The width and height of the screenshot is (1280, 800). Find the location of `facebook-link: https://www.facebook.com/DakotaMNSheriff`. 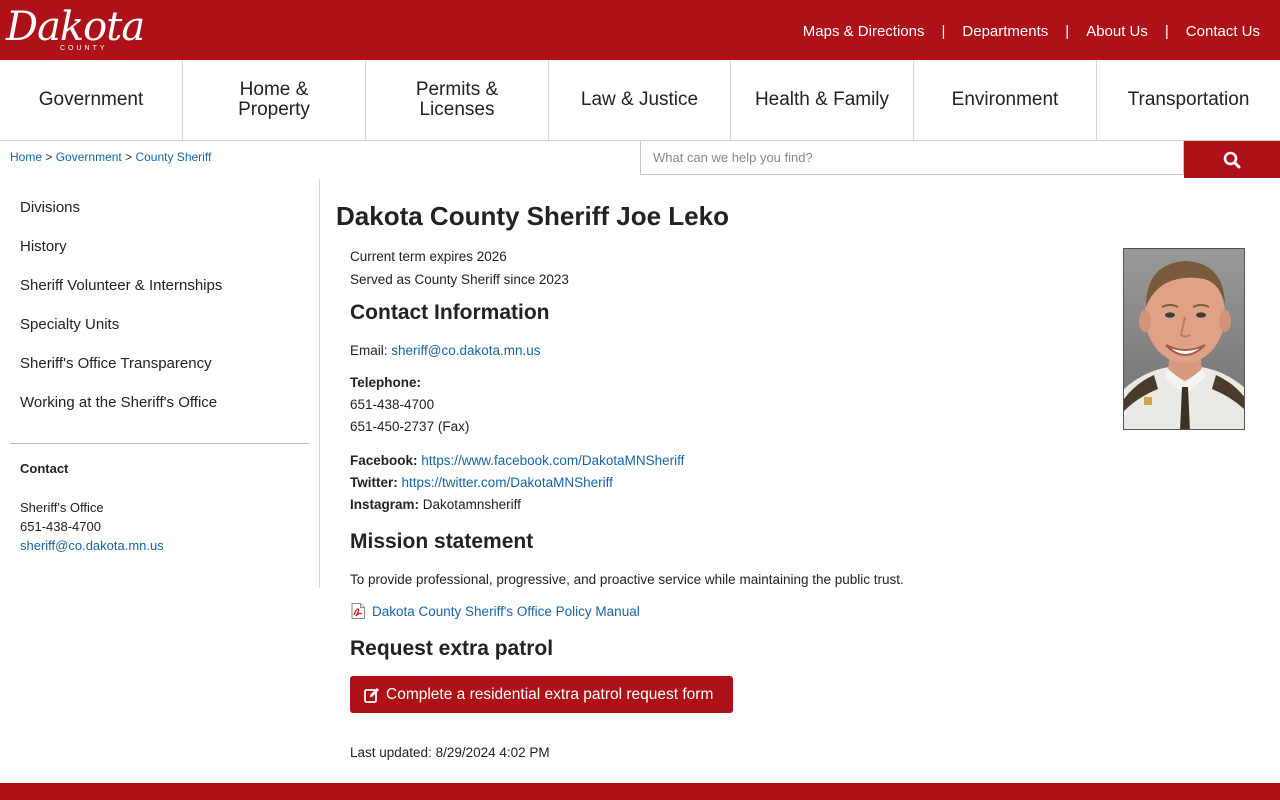

facebook-link: https://www.facebook.com/DakotaMNSheriff is located at coordinates (552, 460).